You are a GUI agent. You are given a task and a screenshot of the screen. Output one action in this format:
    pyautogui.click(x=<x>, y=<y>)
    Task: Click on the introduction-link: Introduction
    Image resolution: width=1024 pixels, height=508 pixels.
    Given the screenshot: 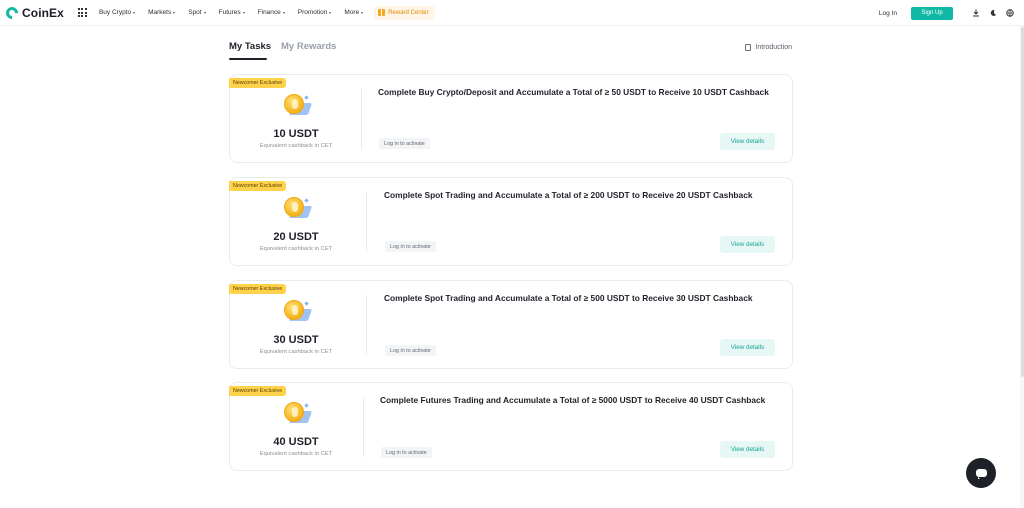 What is the action you would take?
    pyautogui.click(x=768, y=47)
    